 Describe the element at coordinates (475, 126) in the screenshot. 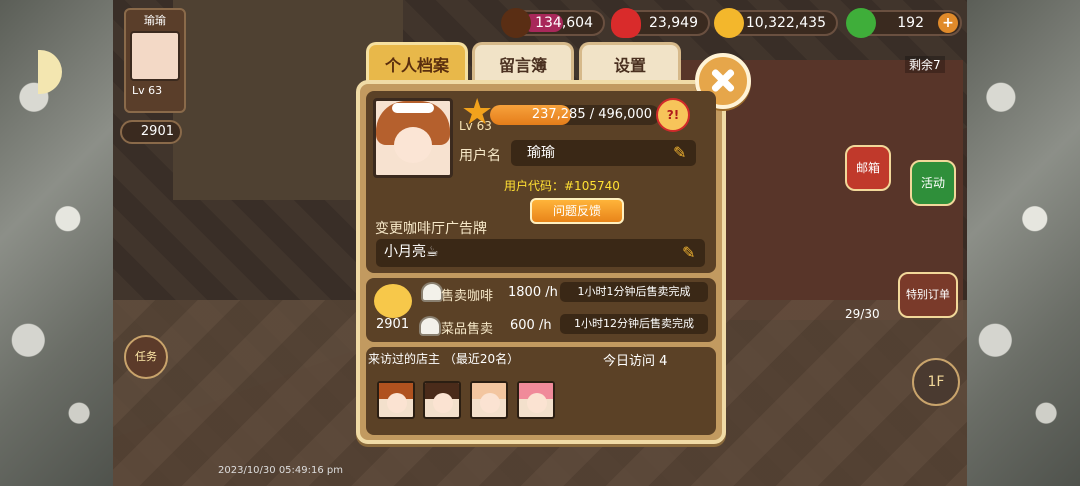

I see `profile-level: Lv 63` at that location.